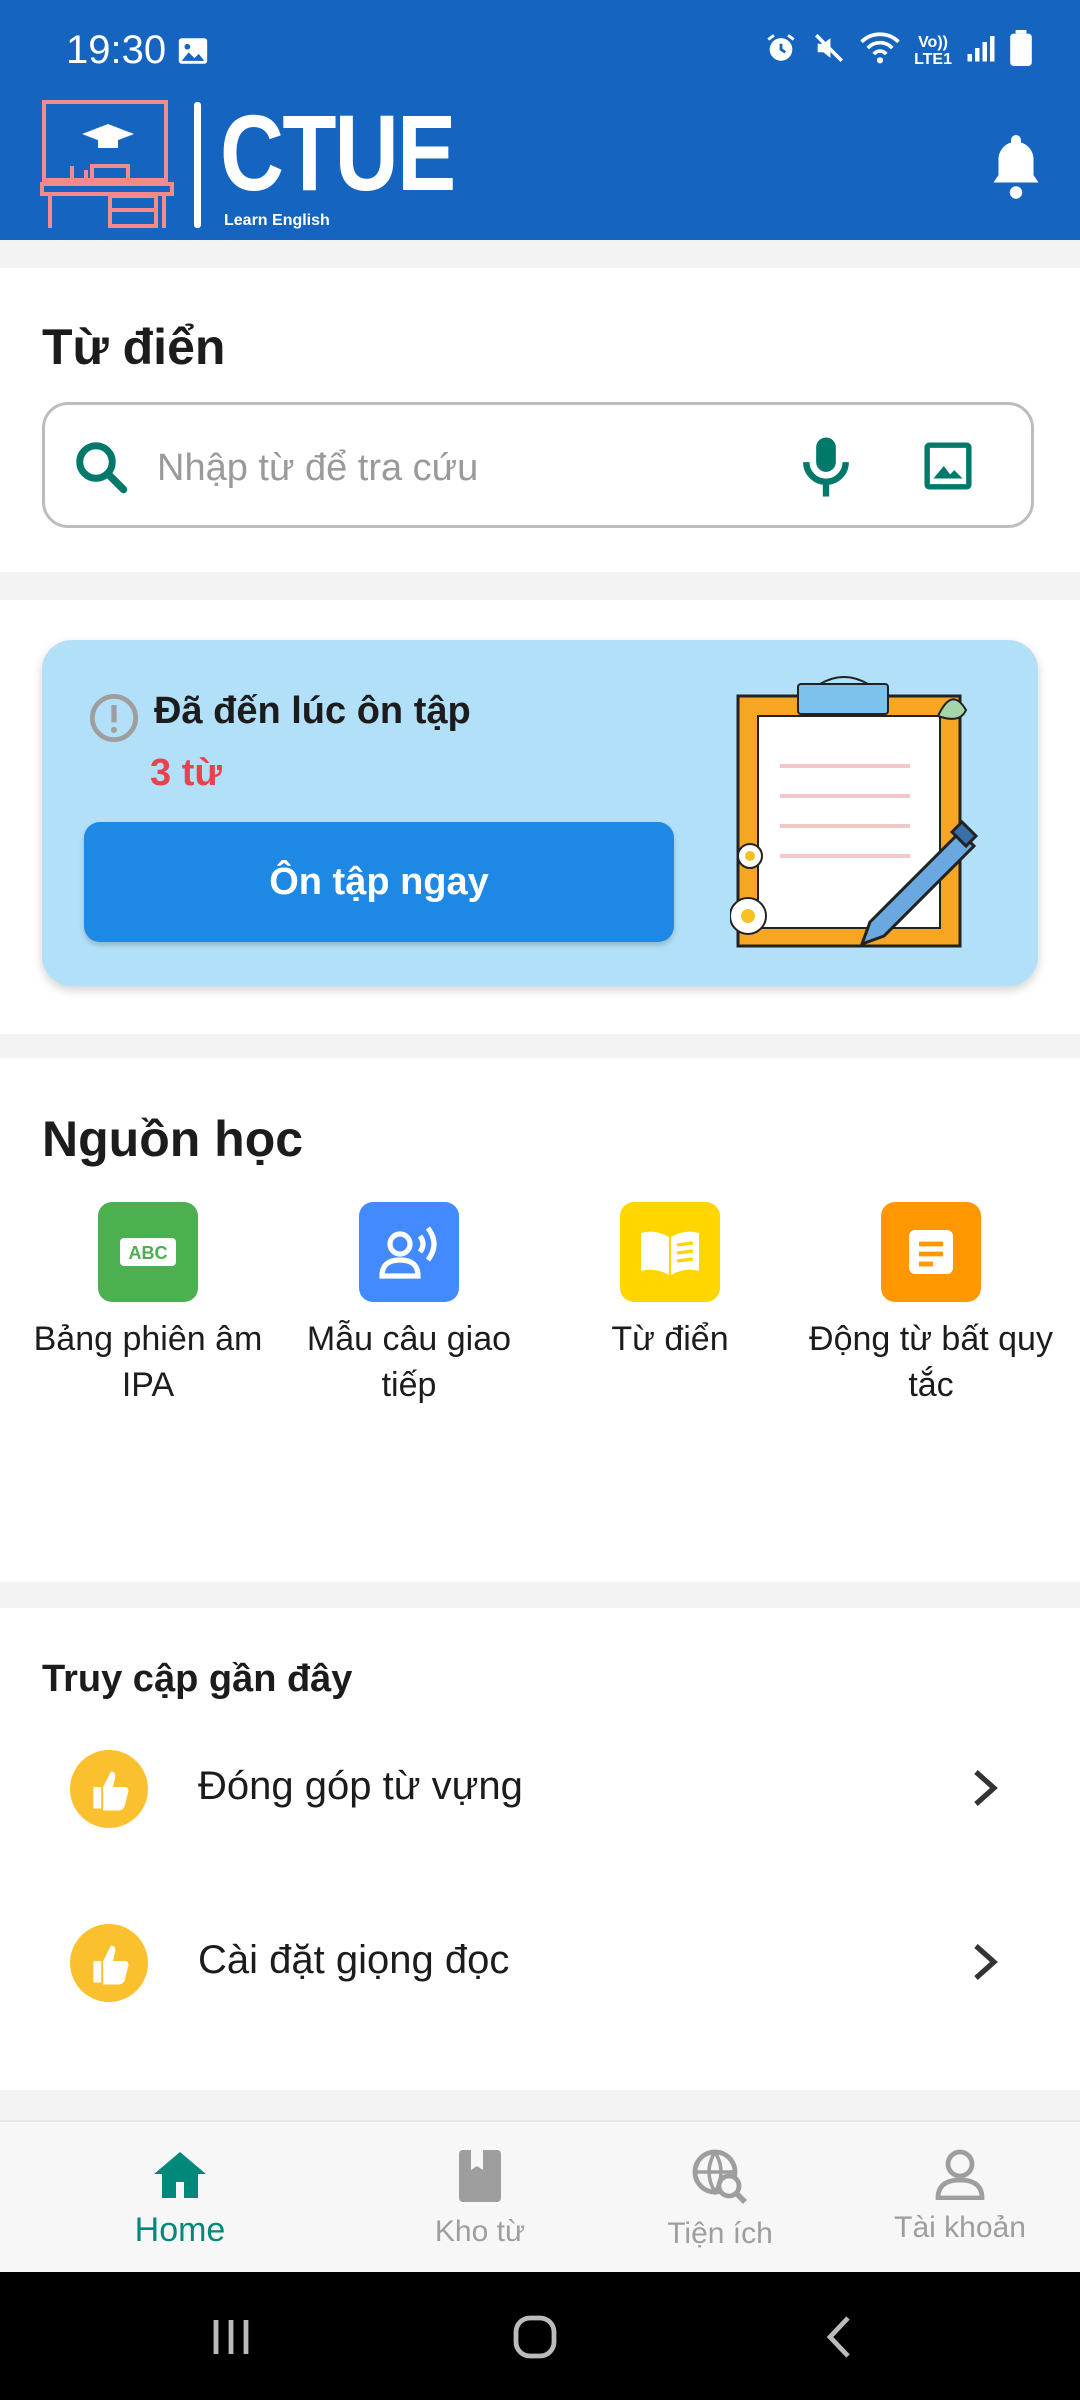 The image size is (1080, 2400). Describe the element at coordinates (540, 1789) in the screenshot. I see `recent-item: Đóng góp từ vựng` at that location.